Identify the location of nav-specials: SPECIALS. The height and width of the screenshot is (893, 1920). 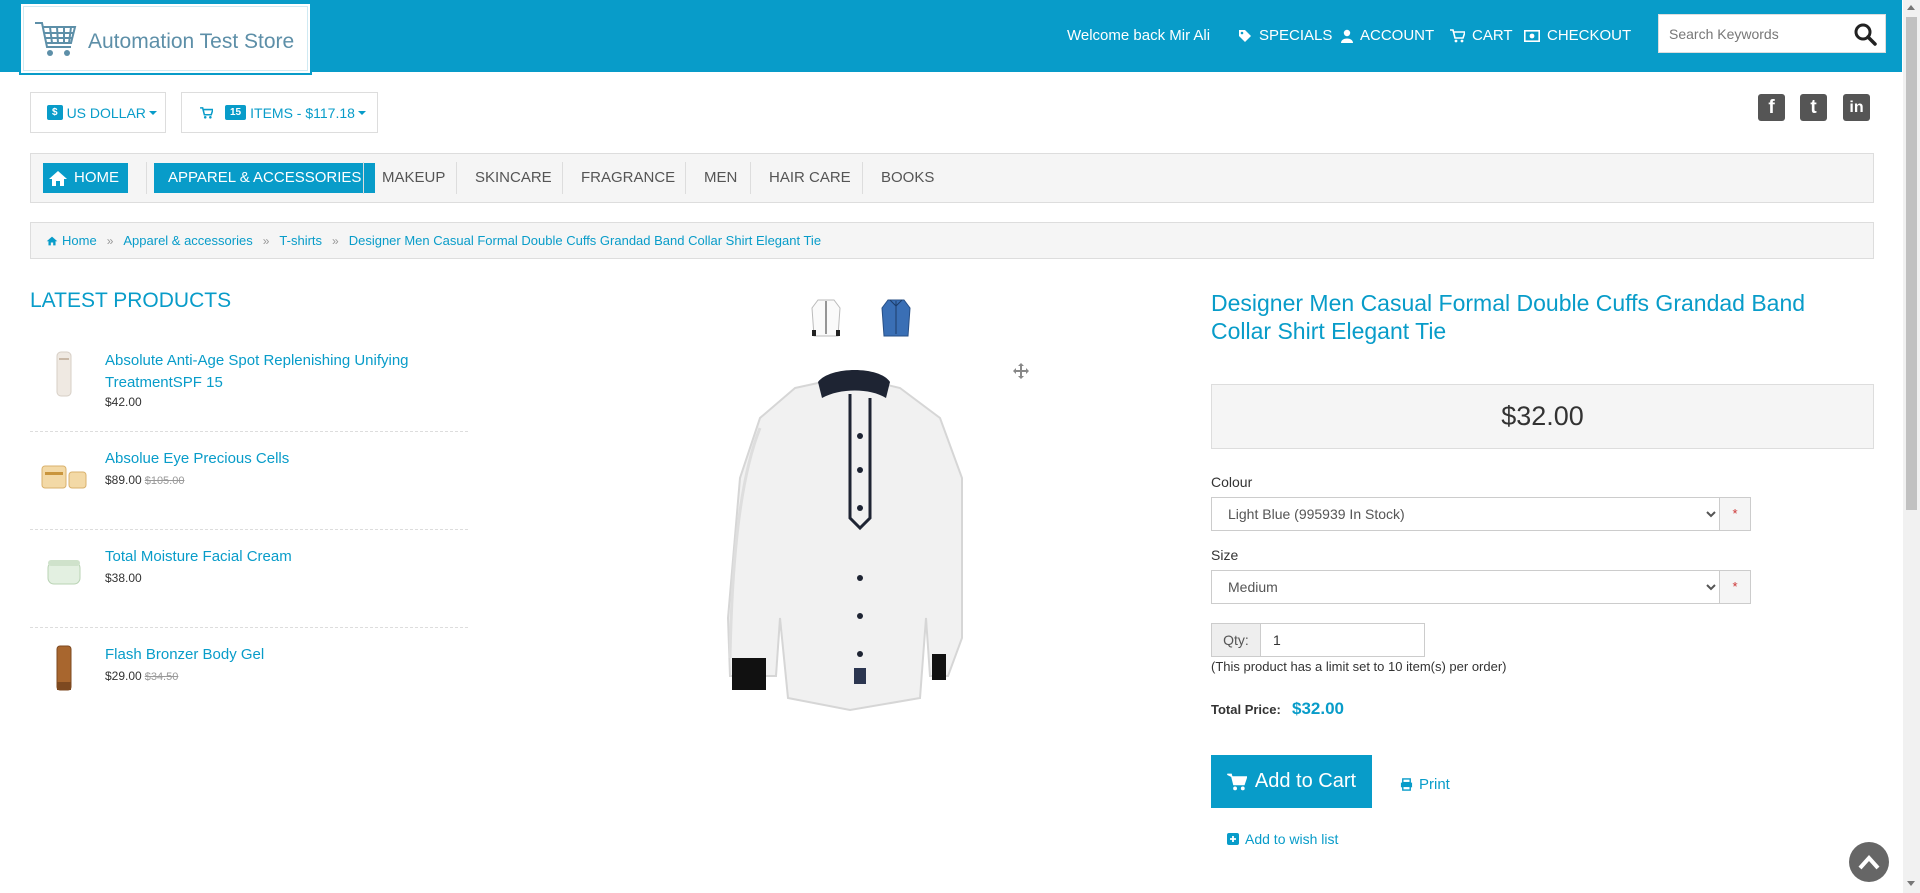
(1285, 35).